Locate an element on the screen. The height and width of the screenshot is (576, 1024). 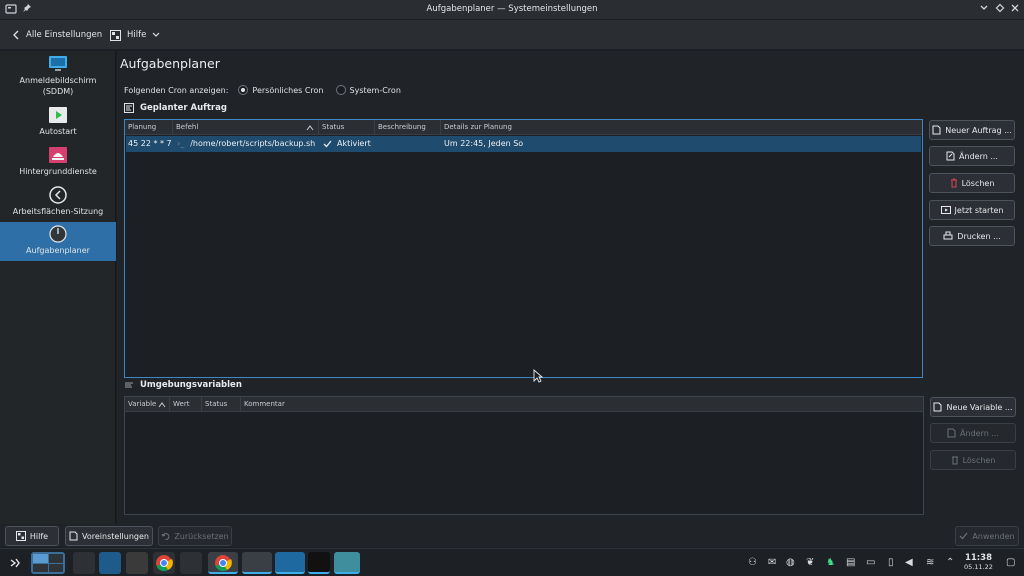
clock: 11:38 05.11.22 is located at coordinates (978, 563).